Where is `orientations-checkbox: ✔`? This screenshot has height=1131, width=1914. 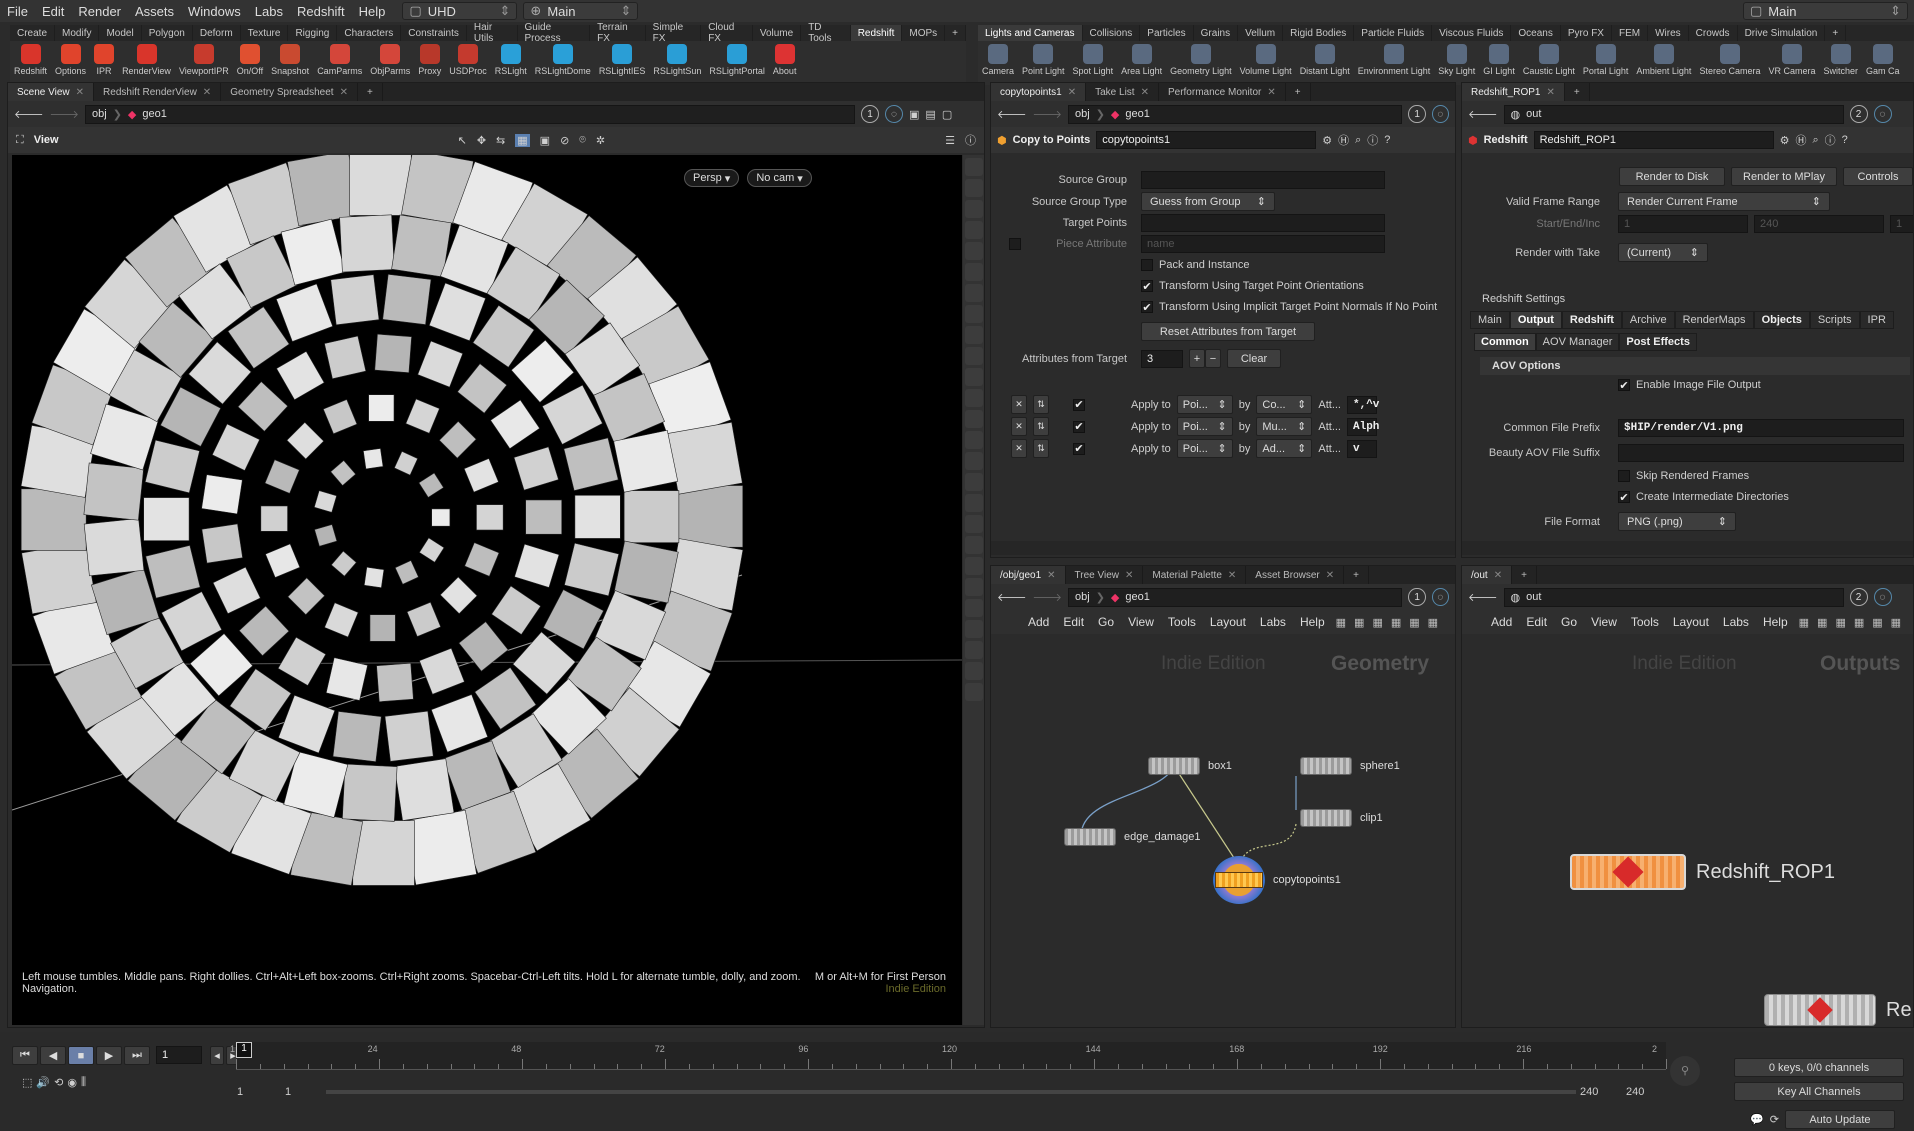 orientations-checkbox: ✔ is located at coordinates (1147, 286).